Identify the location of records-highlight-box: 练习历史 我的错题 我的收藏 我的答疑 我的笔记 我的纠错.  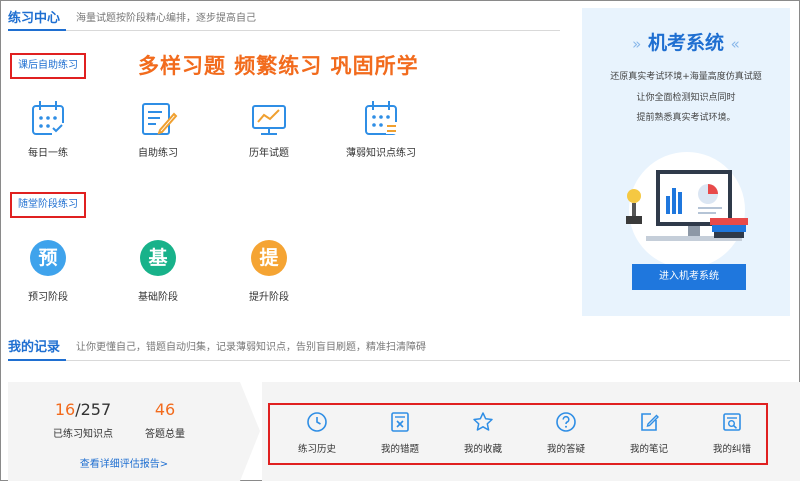
(518, 434).